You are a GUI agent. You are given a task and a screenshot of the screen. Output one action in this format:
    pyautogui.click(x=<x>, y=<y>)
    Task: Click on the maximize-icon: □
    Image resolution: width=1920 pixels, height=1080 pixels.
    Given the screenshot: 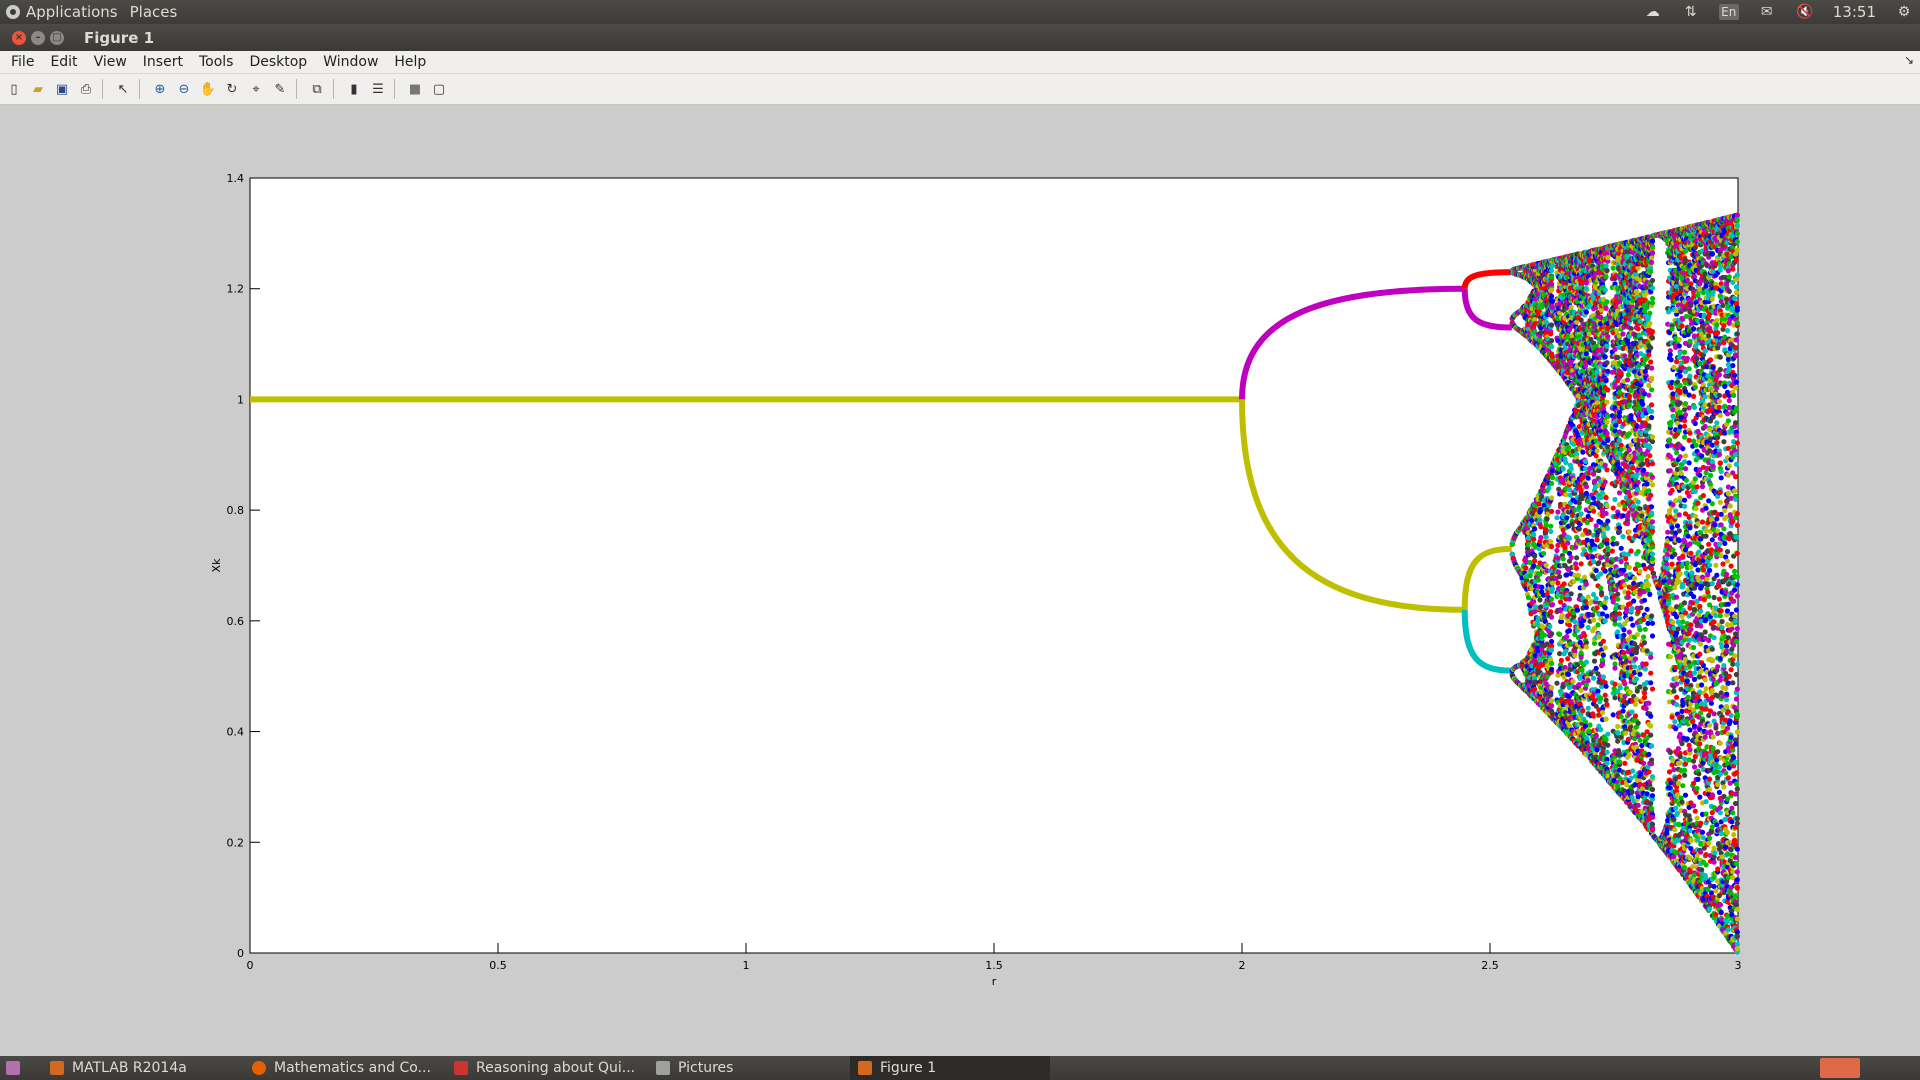 What is the action you would take?
    pyautogui.click(x=57, y=37)
    